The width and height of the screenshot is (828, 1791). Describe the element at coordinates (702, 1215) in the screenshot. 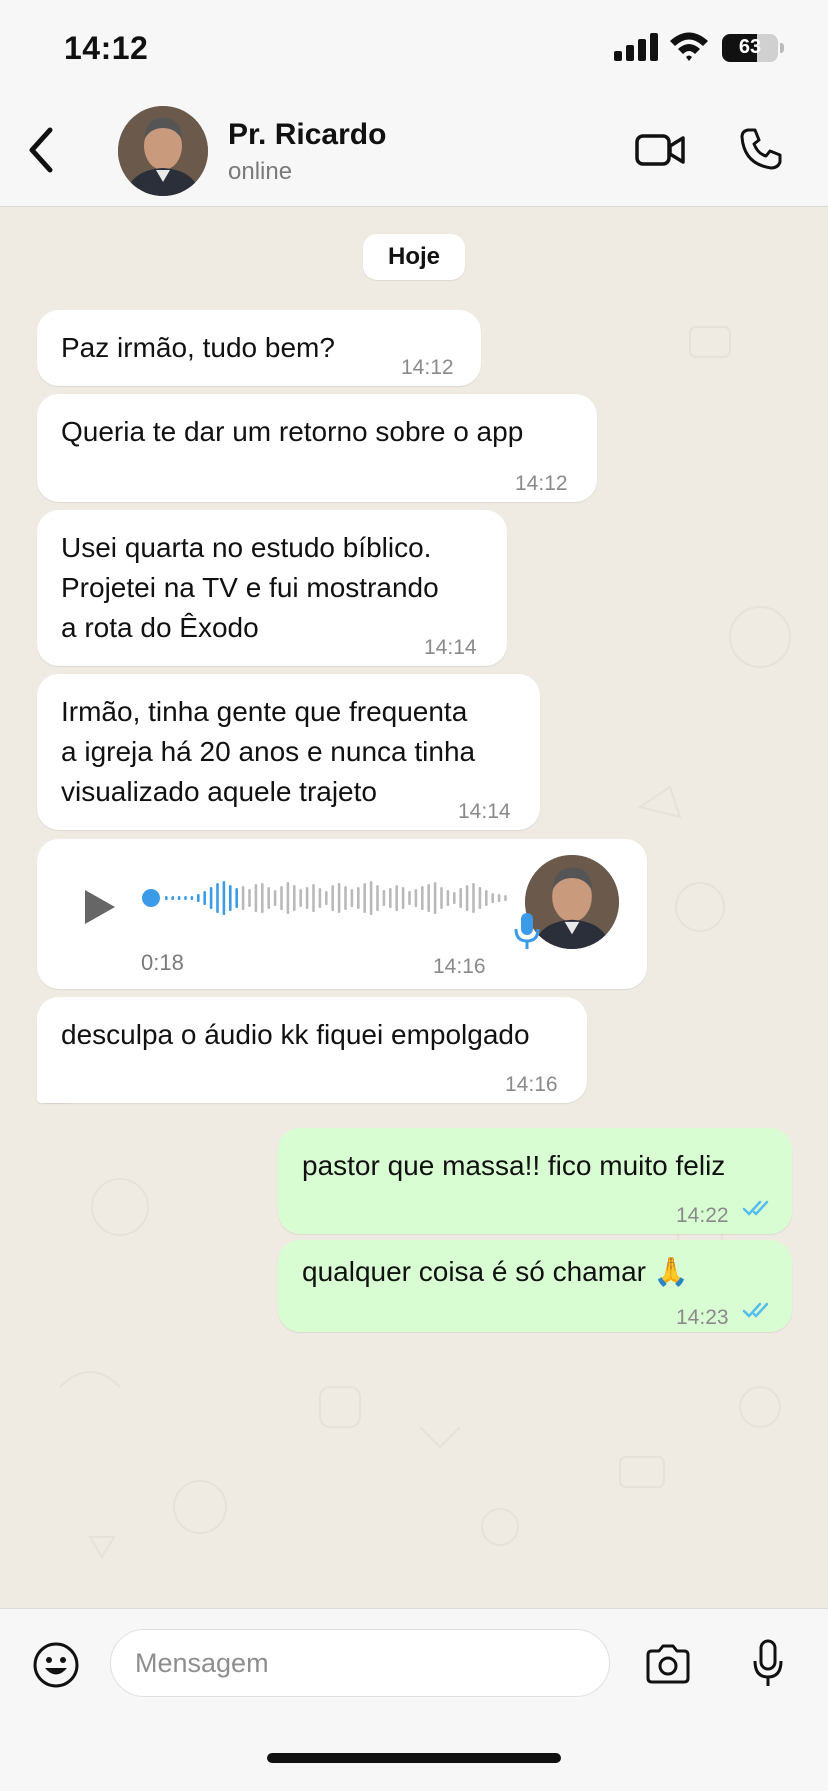

I see `message-time: 14:22` at that location.